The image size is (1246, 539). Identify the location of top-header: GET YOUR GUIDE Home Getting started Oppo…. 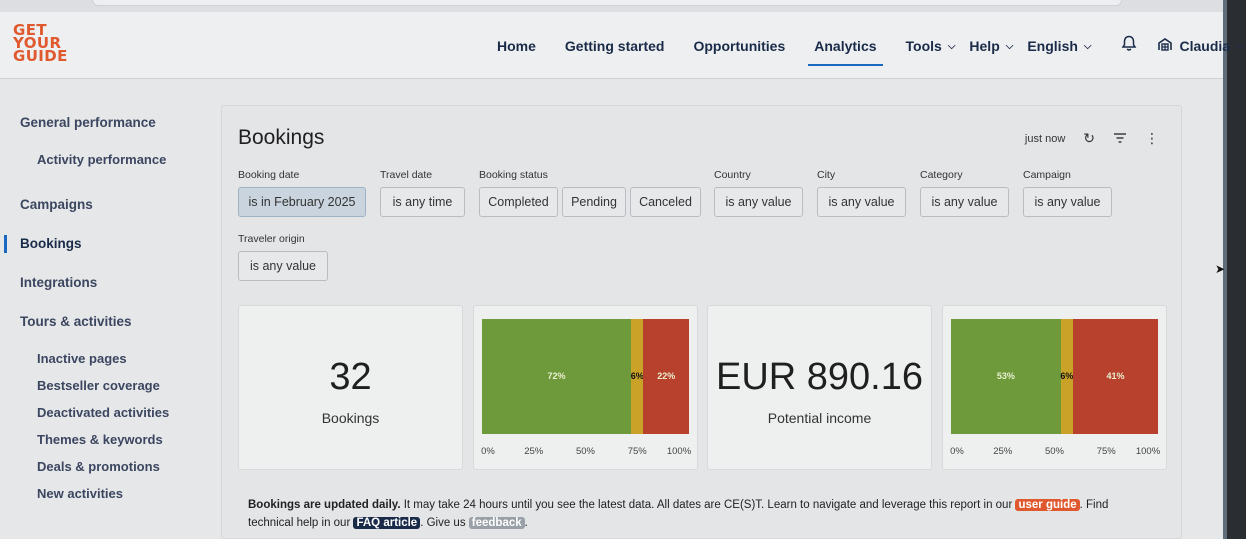
(622, 45).